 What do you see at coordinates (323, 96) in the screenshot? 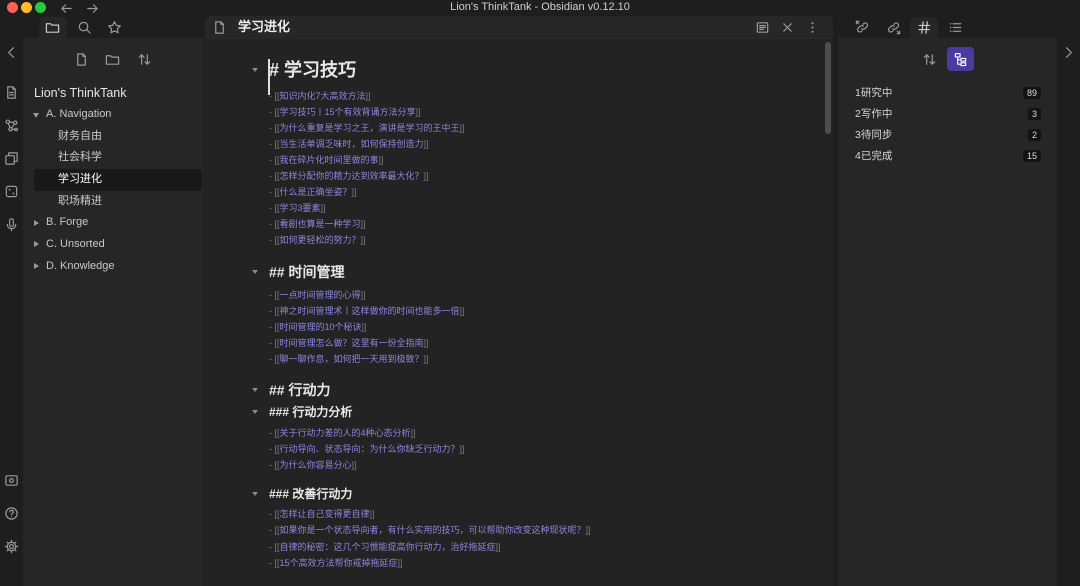
I see `internal-link: 知识内化7大高效方法` at bounding box center [323, 96].